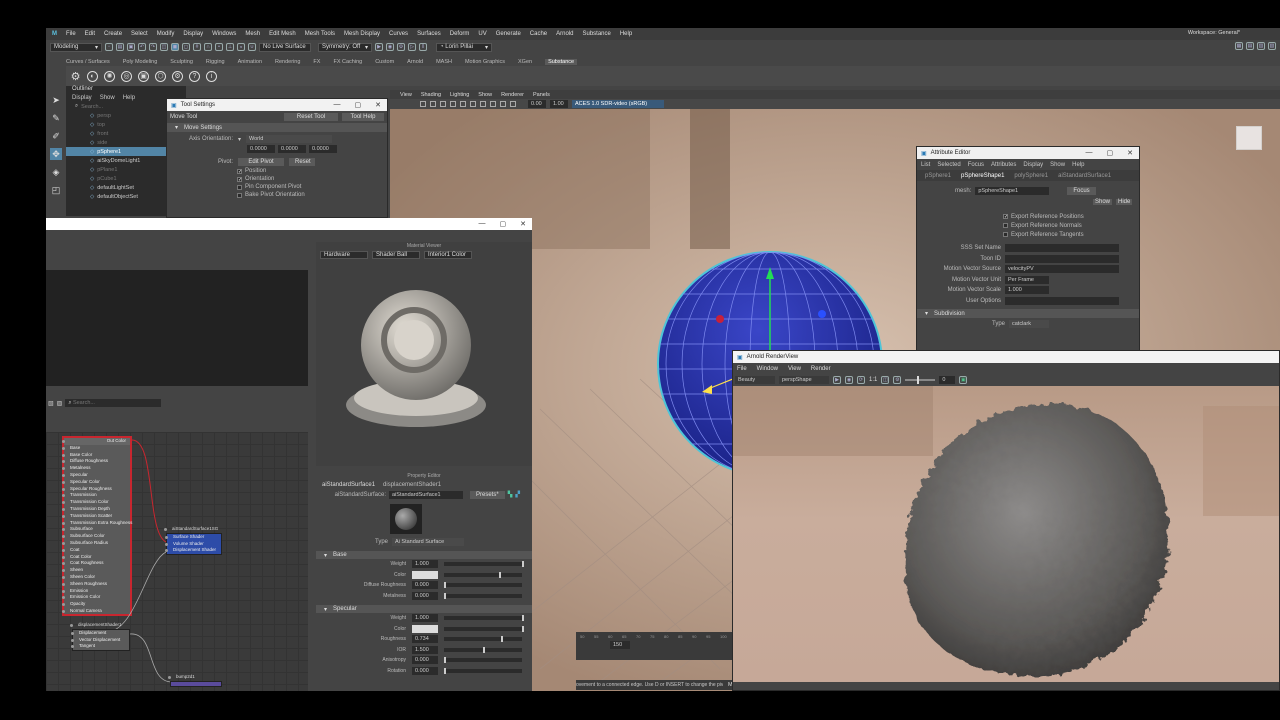 This screenshot has width=1280, height=720. Describe the element at coordinates (1028, 153) in the screenshot. I see `attribute-editor-titlebar: ▣ Attribute Editor — ▢ ✕` at that location.